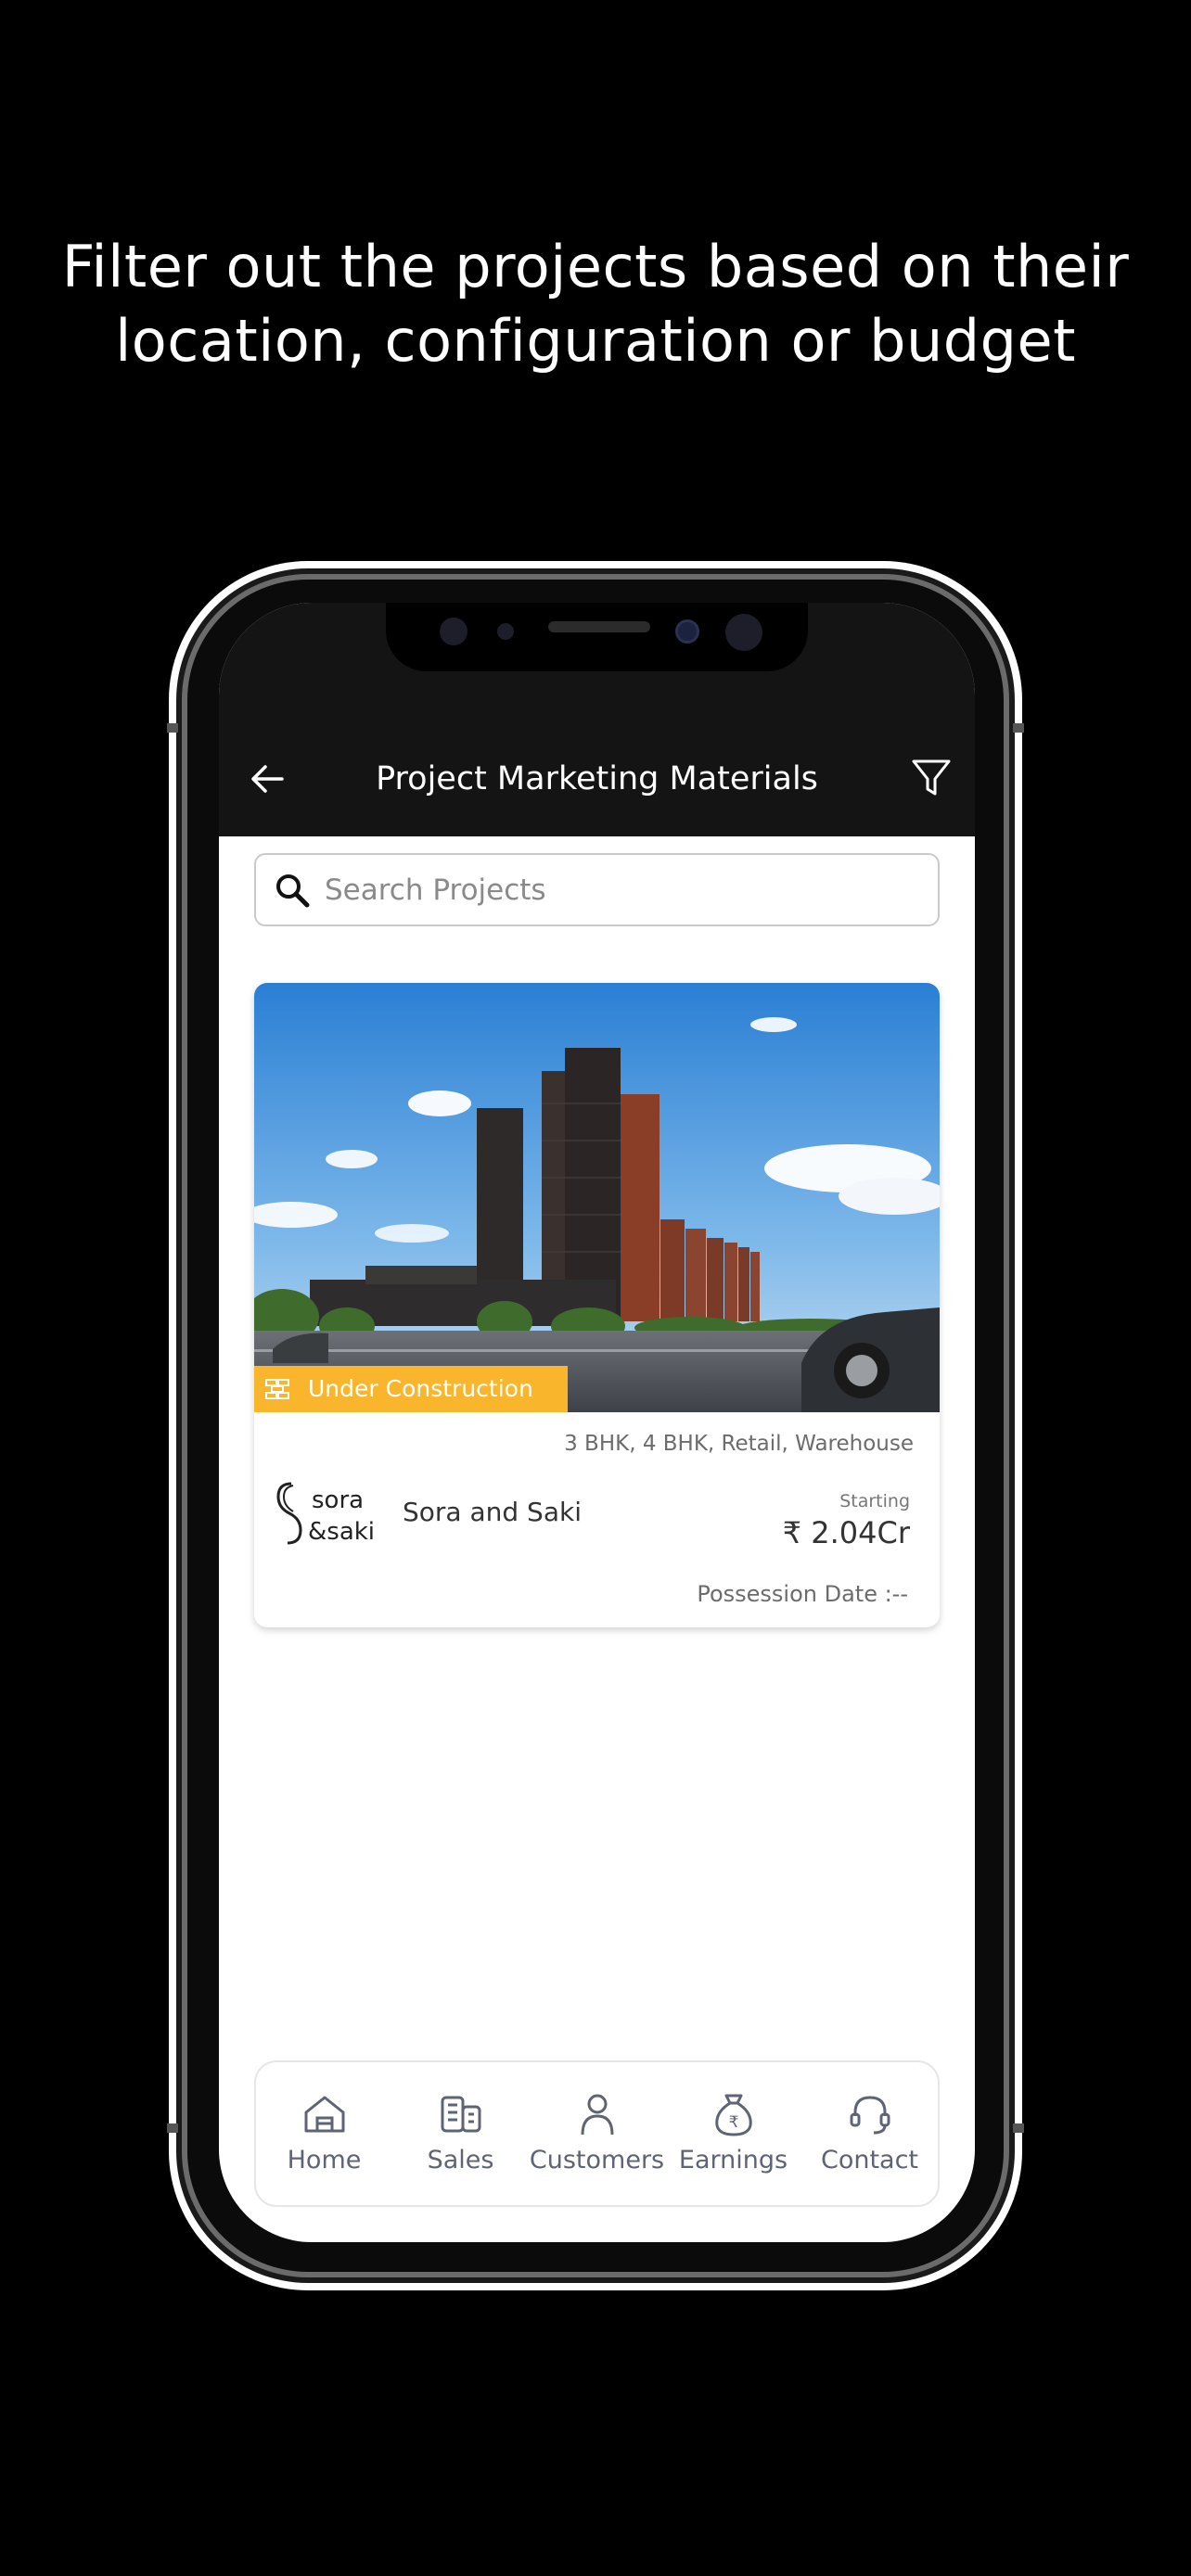 The width and height of the screenshot is (1191, 2576). What do you see at coordinates (277, 1389) in the screenshot?
I see `bricks-icon` at bounding box center [277, 1389].